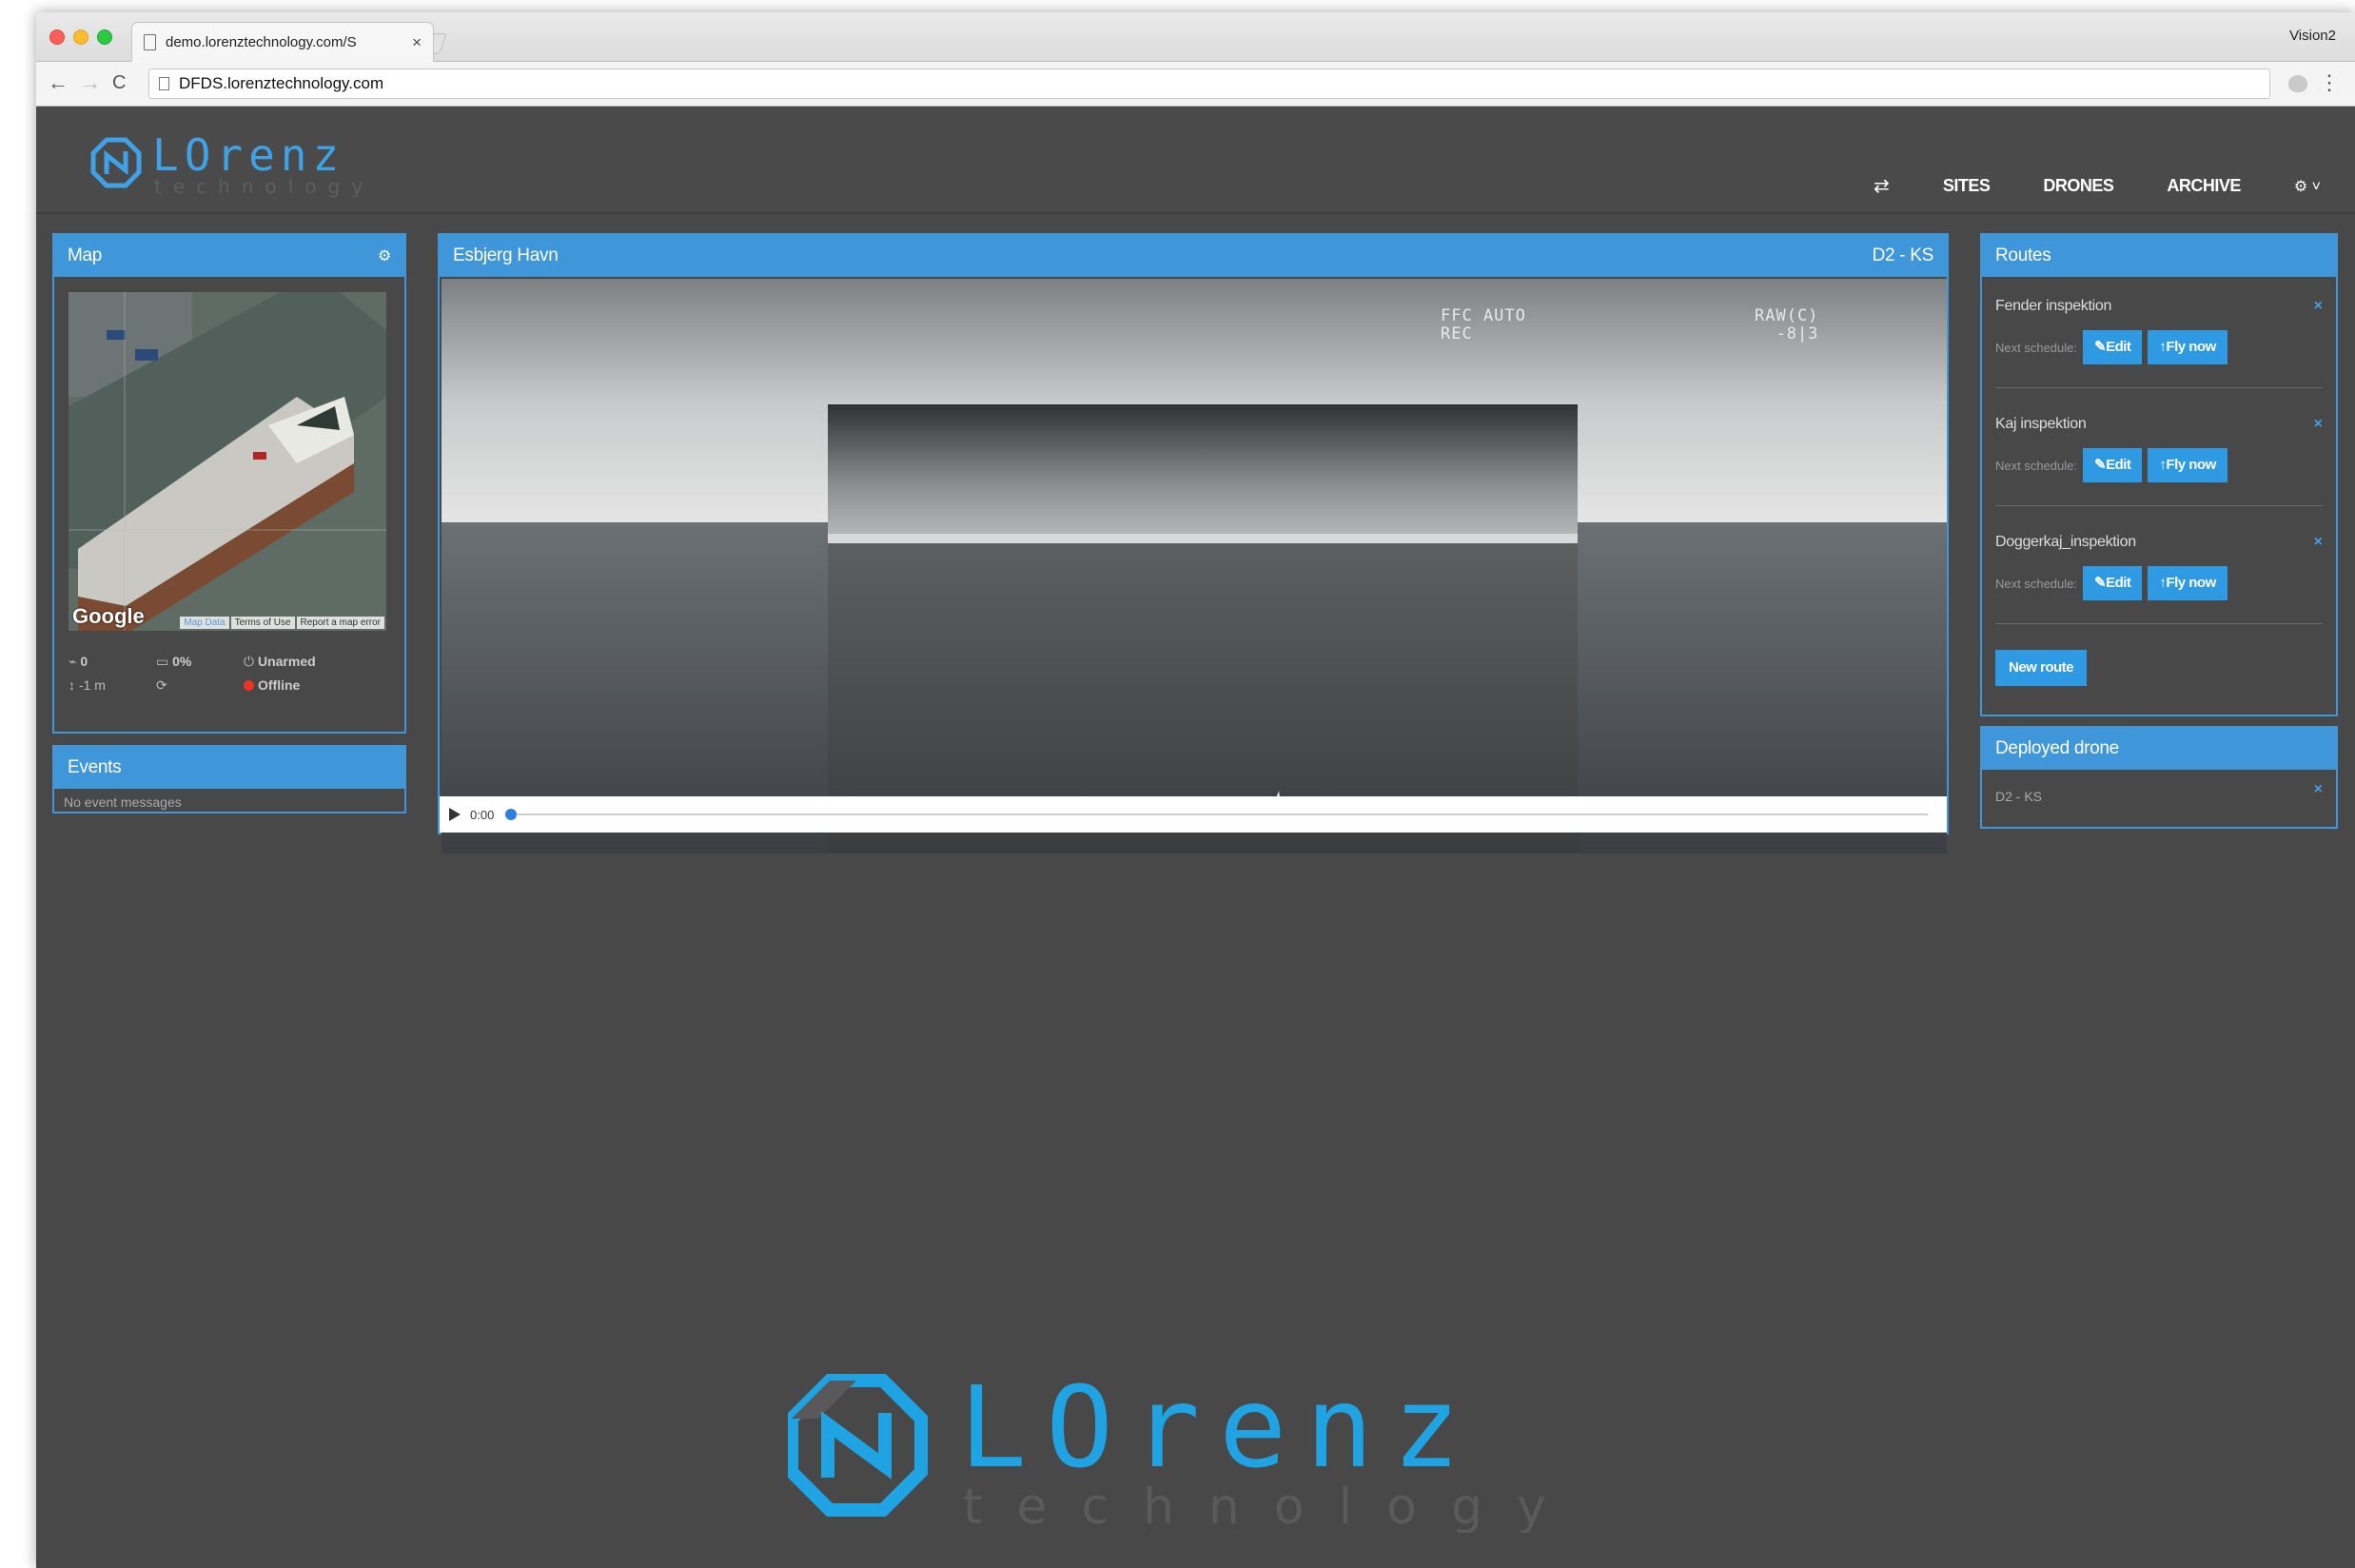  What do you see at coordinates (1967, 186) in the screenshot?
I see `nav-sites: SITES` at bounding box center [1967, 186].